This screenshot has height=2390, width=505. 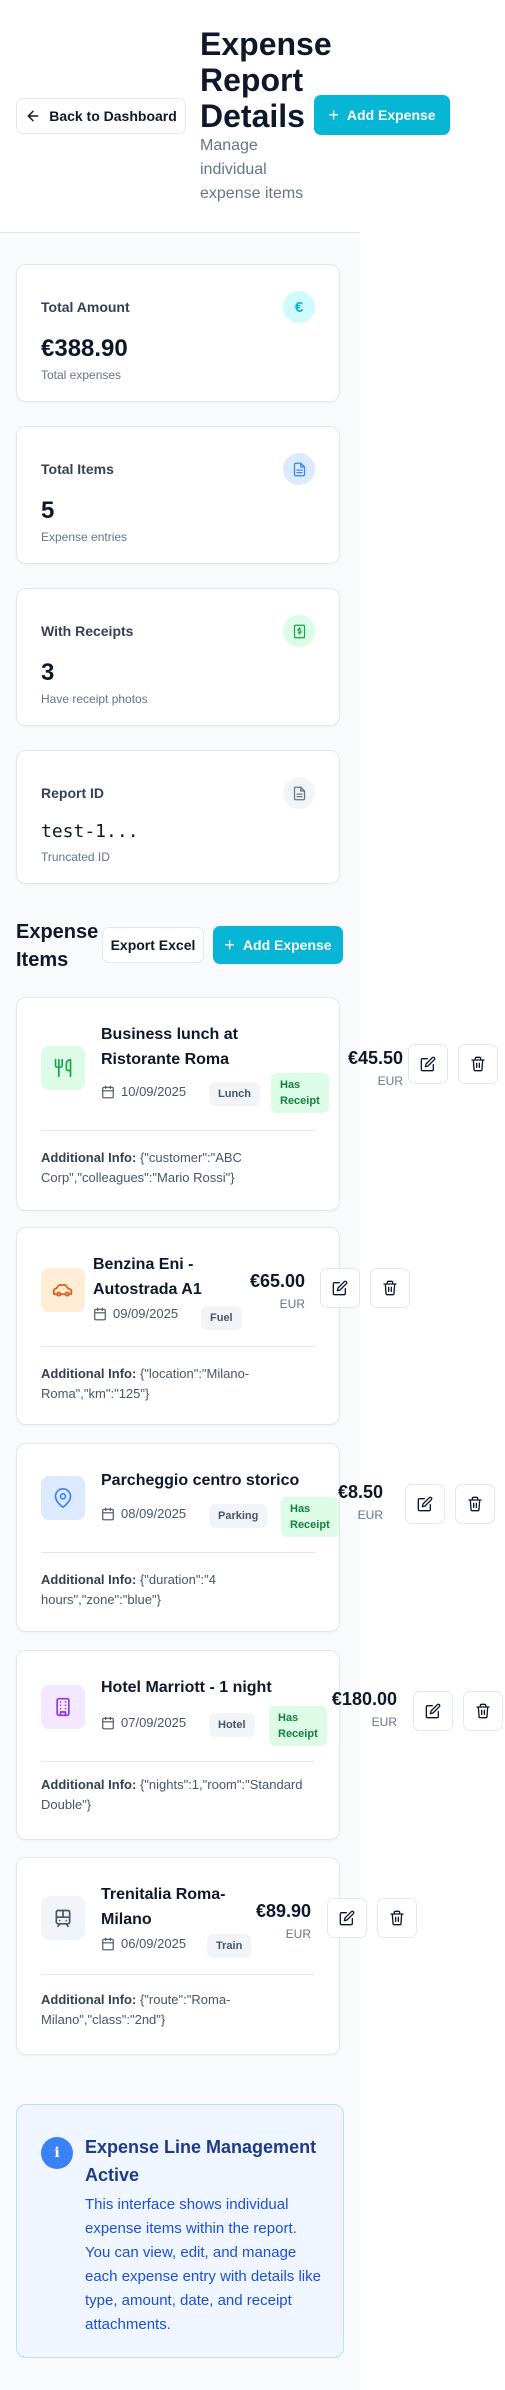 What do you see at coordinates (154, 1943) in the screenshot?
I see `expense-date-text: 06/09/2025` at bounding box center [154, 1943].